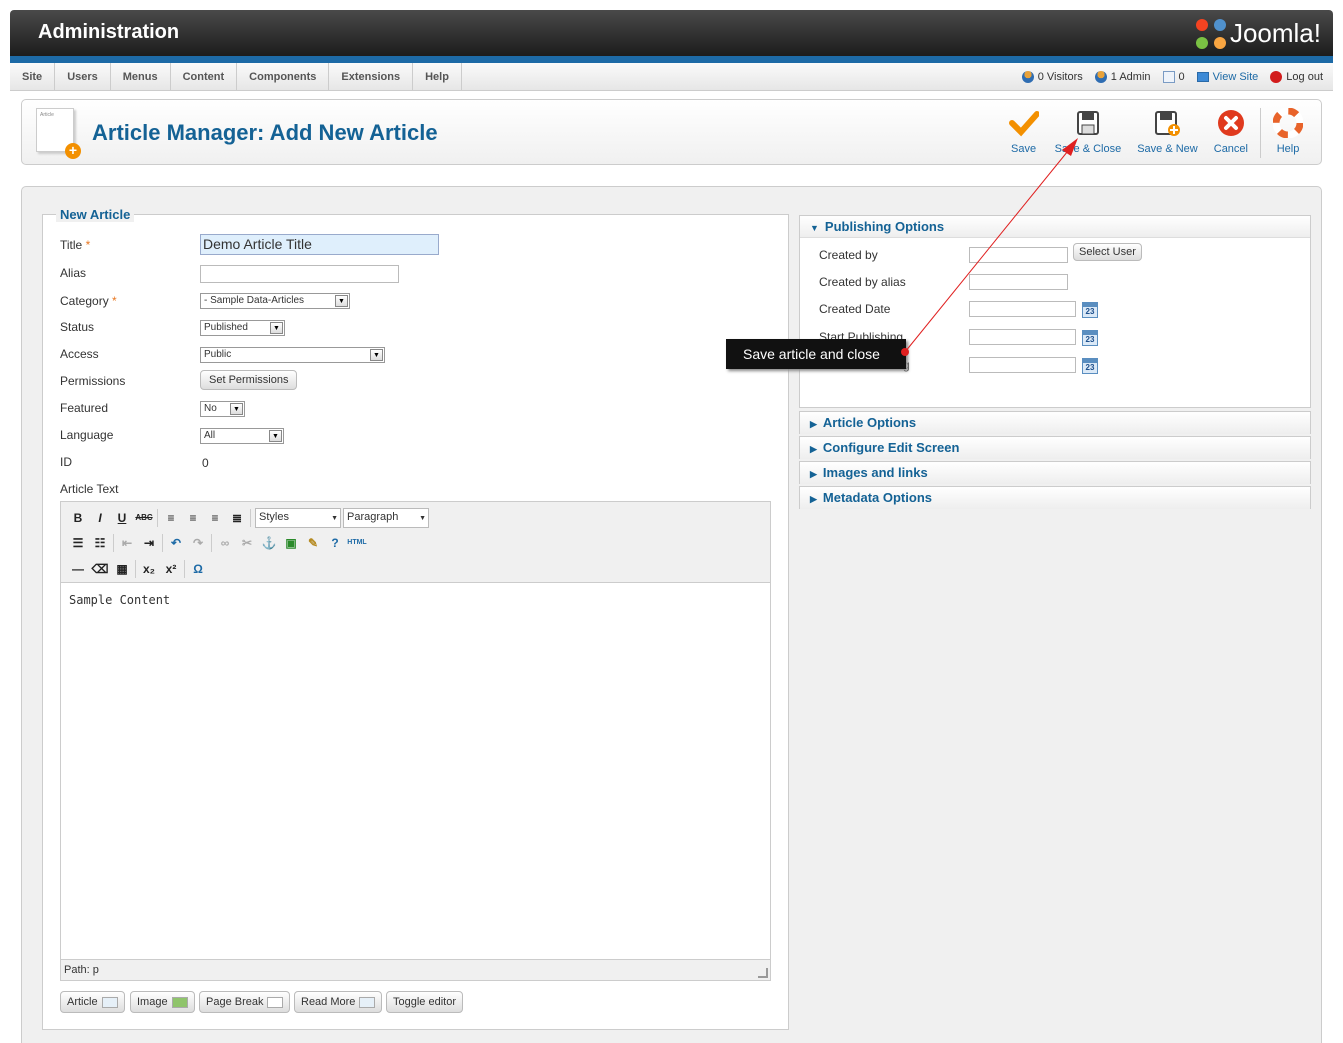 The image size is (1343, 1043). Describe the element at coordinates (1210, 33) in the screenshot. I see `joomla-logo-icon` at that location.